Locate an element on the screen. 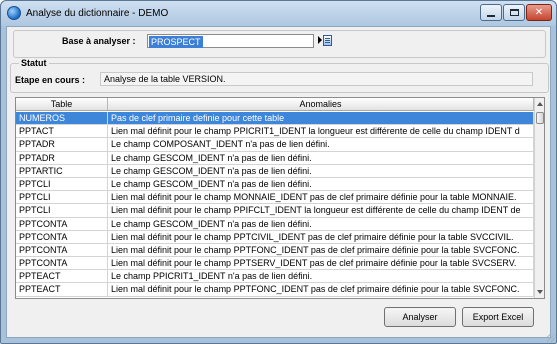  grid-header: Table Anomalies is located at coordinates (275, 104).